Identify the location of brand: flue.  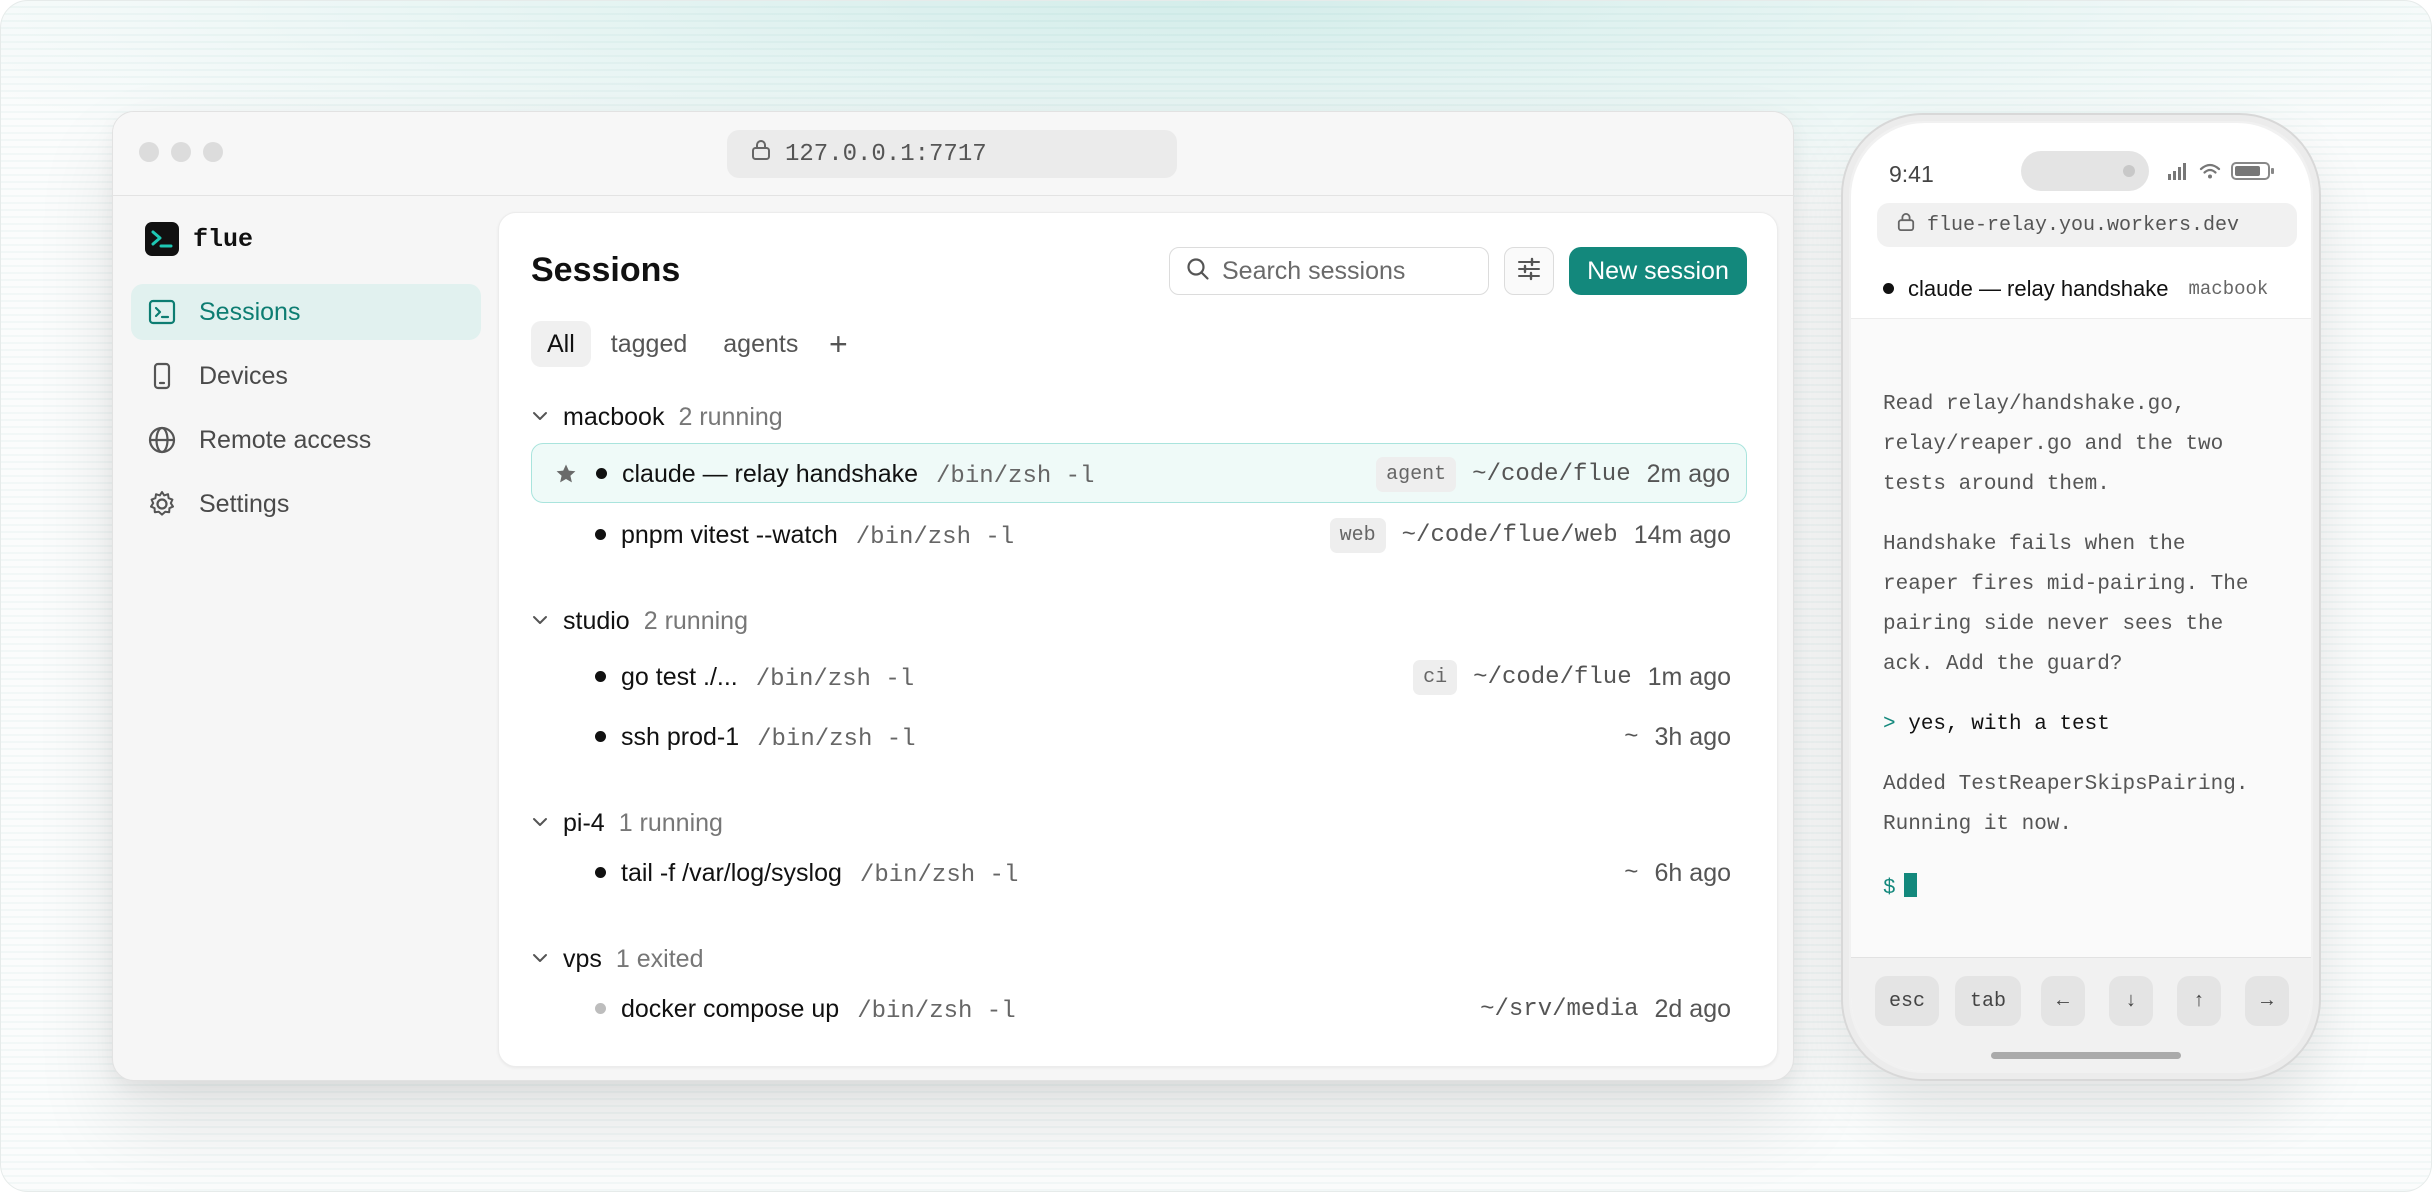
(199, 239).